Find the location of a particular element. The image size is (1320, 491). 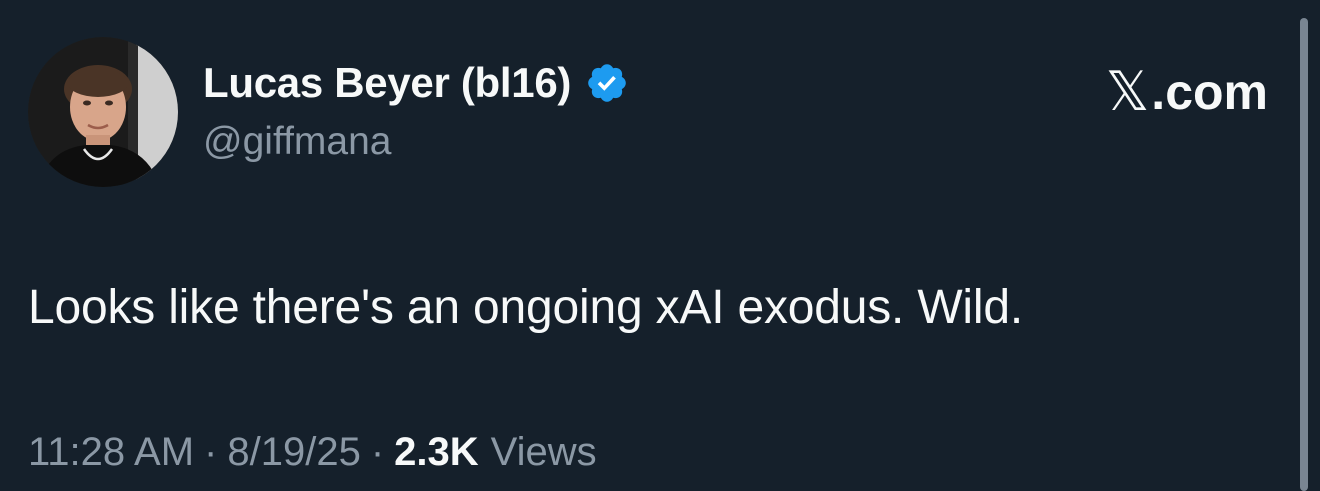

handle: @giffmana is located at coordinates (416, 142).